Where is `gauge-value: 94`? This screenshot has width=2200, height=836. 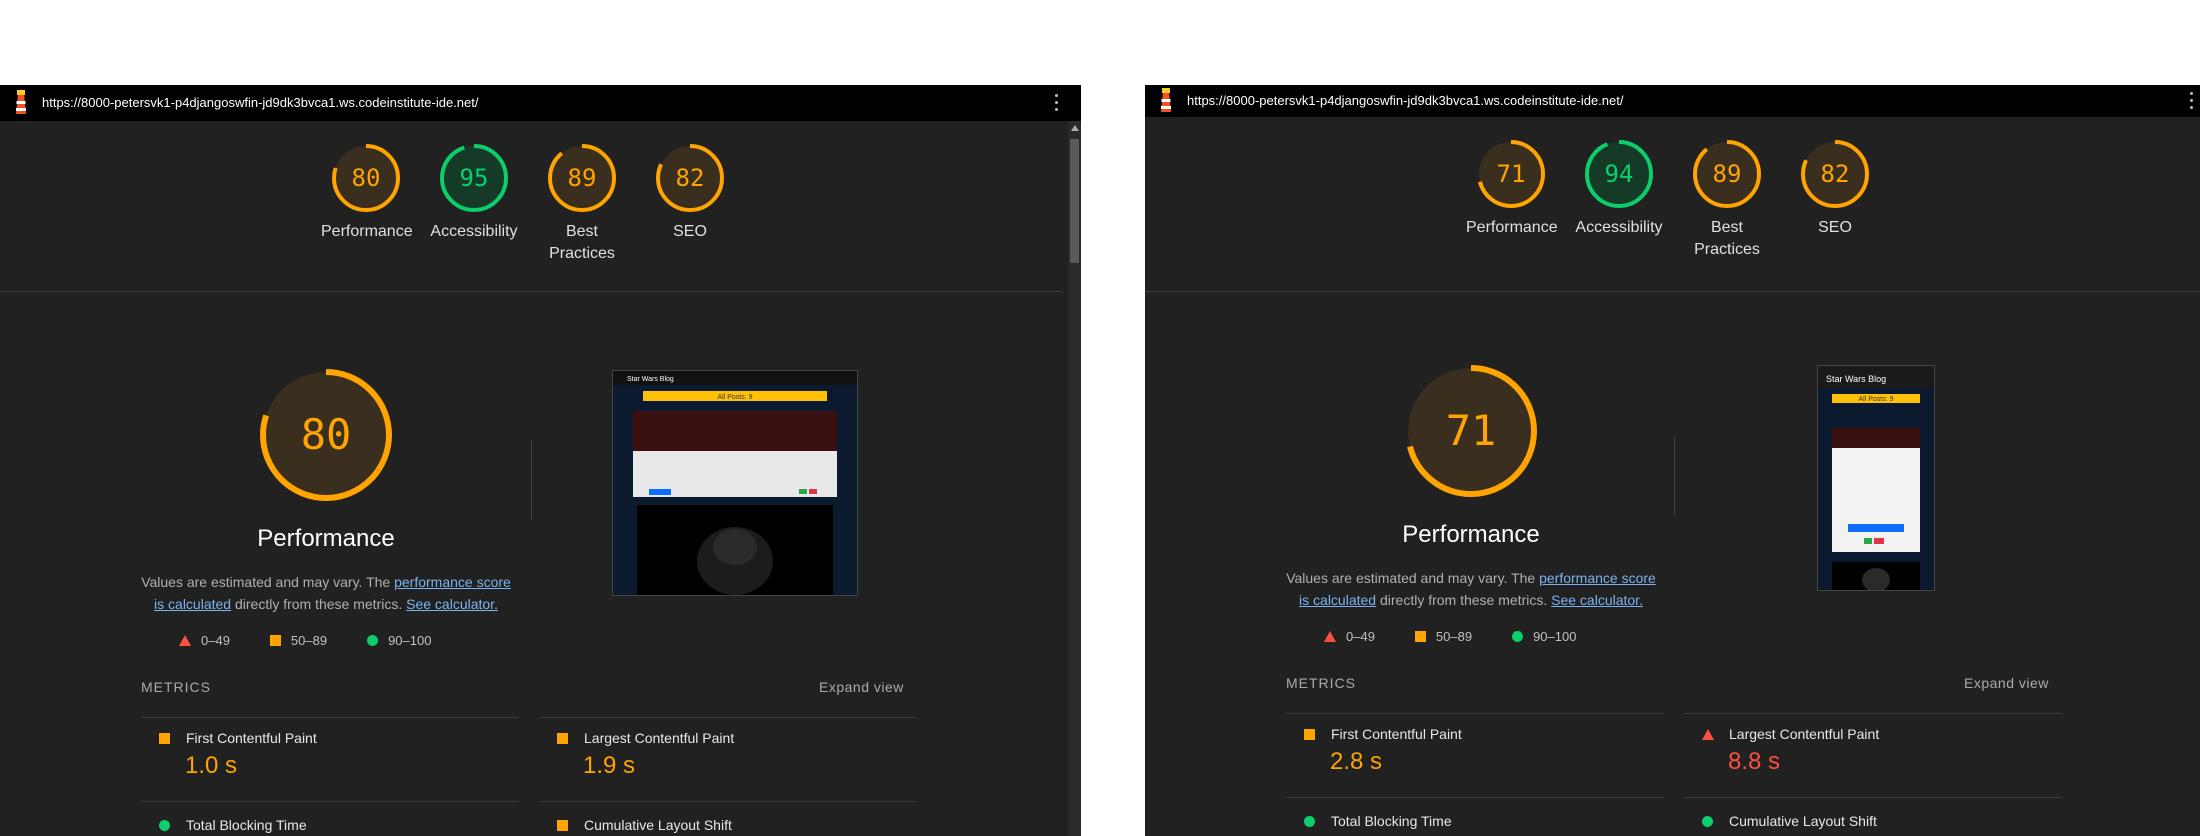 gauge-value: 94 is located at coordinates (1619, 174).